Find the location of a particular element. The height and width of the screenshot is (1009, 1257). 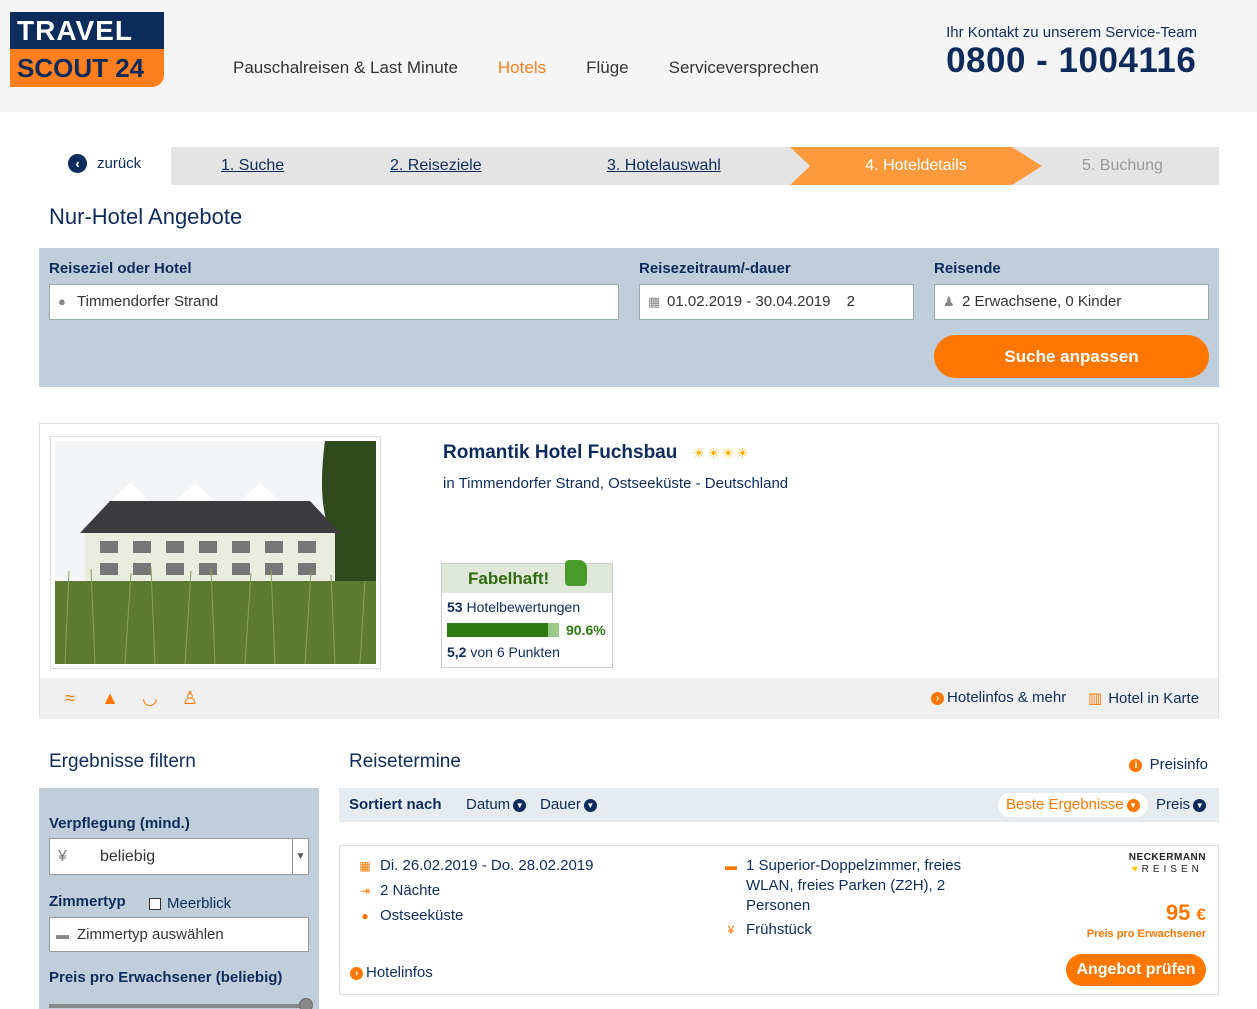

travelscout-logo: TRAVEL SCOUT 24 is located at coordinates (87, 49).